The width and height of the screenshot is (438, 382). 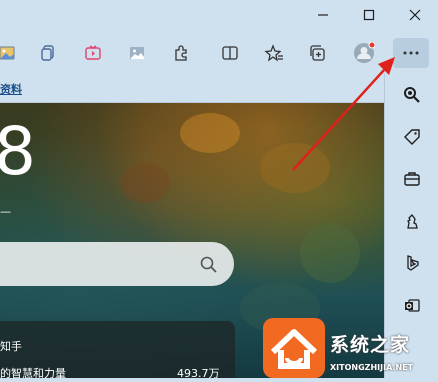 I want to click on sidebar-bing-button, so click(x=412, y=263).